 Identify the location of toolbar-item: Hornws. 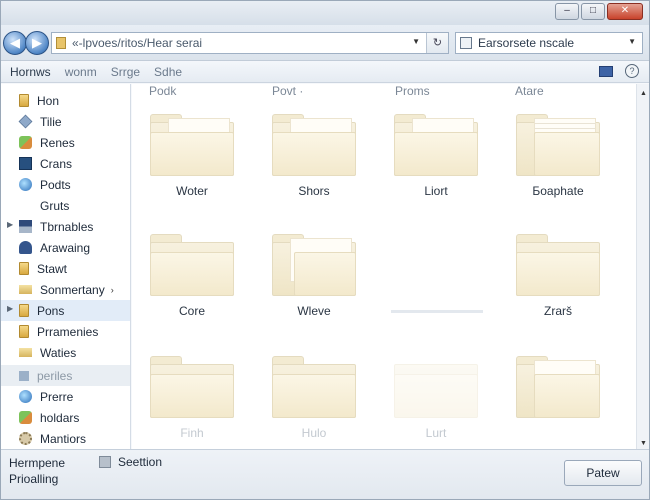
(30, 72).